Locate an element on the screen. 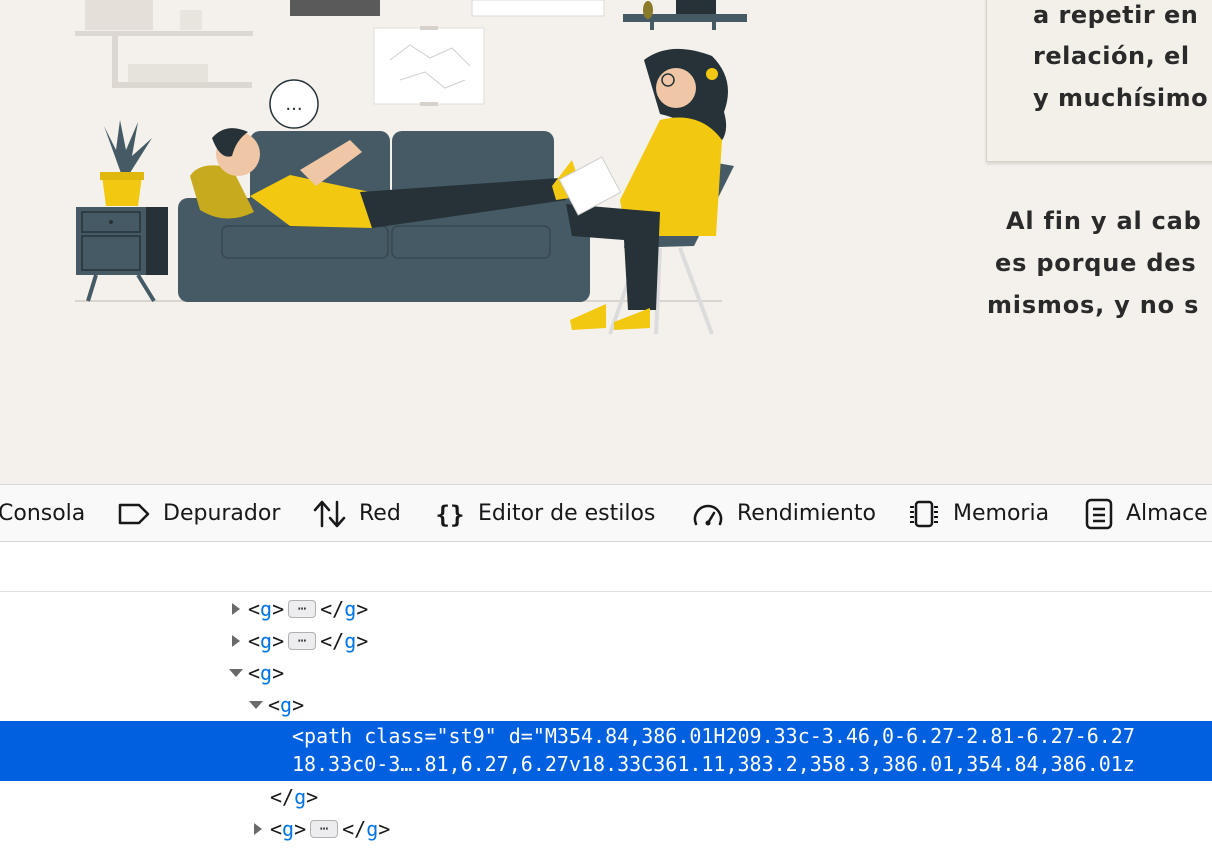  tab-label: Depurador is located at coordinates (222, 513).